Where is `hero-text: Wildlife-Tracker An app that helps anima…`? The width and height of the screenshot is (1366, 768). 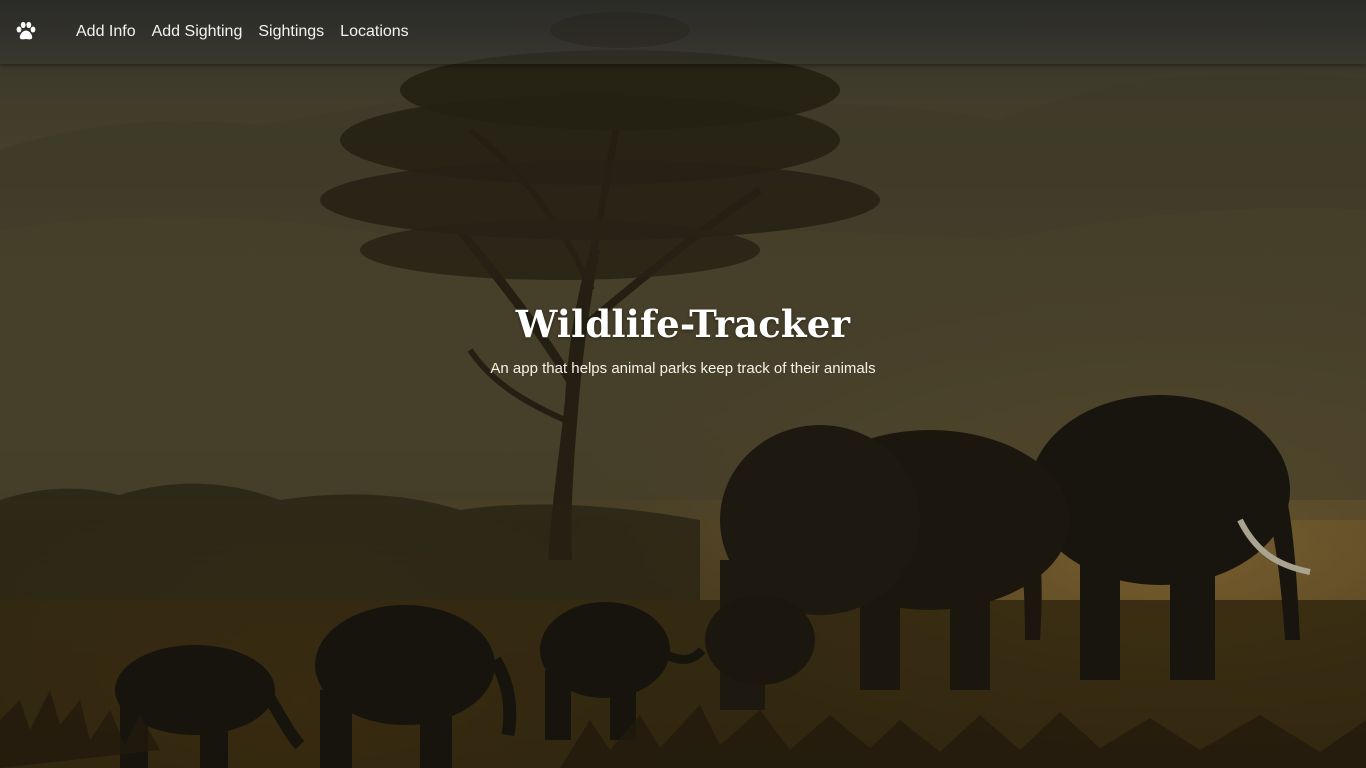 hero-text: Wildlife-Tracker An app that helps anima… is located at coordinates (683, 339).